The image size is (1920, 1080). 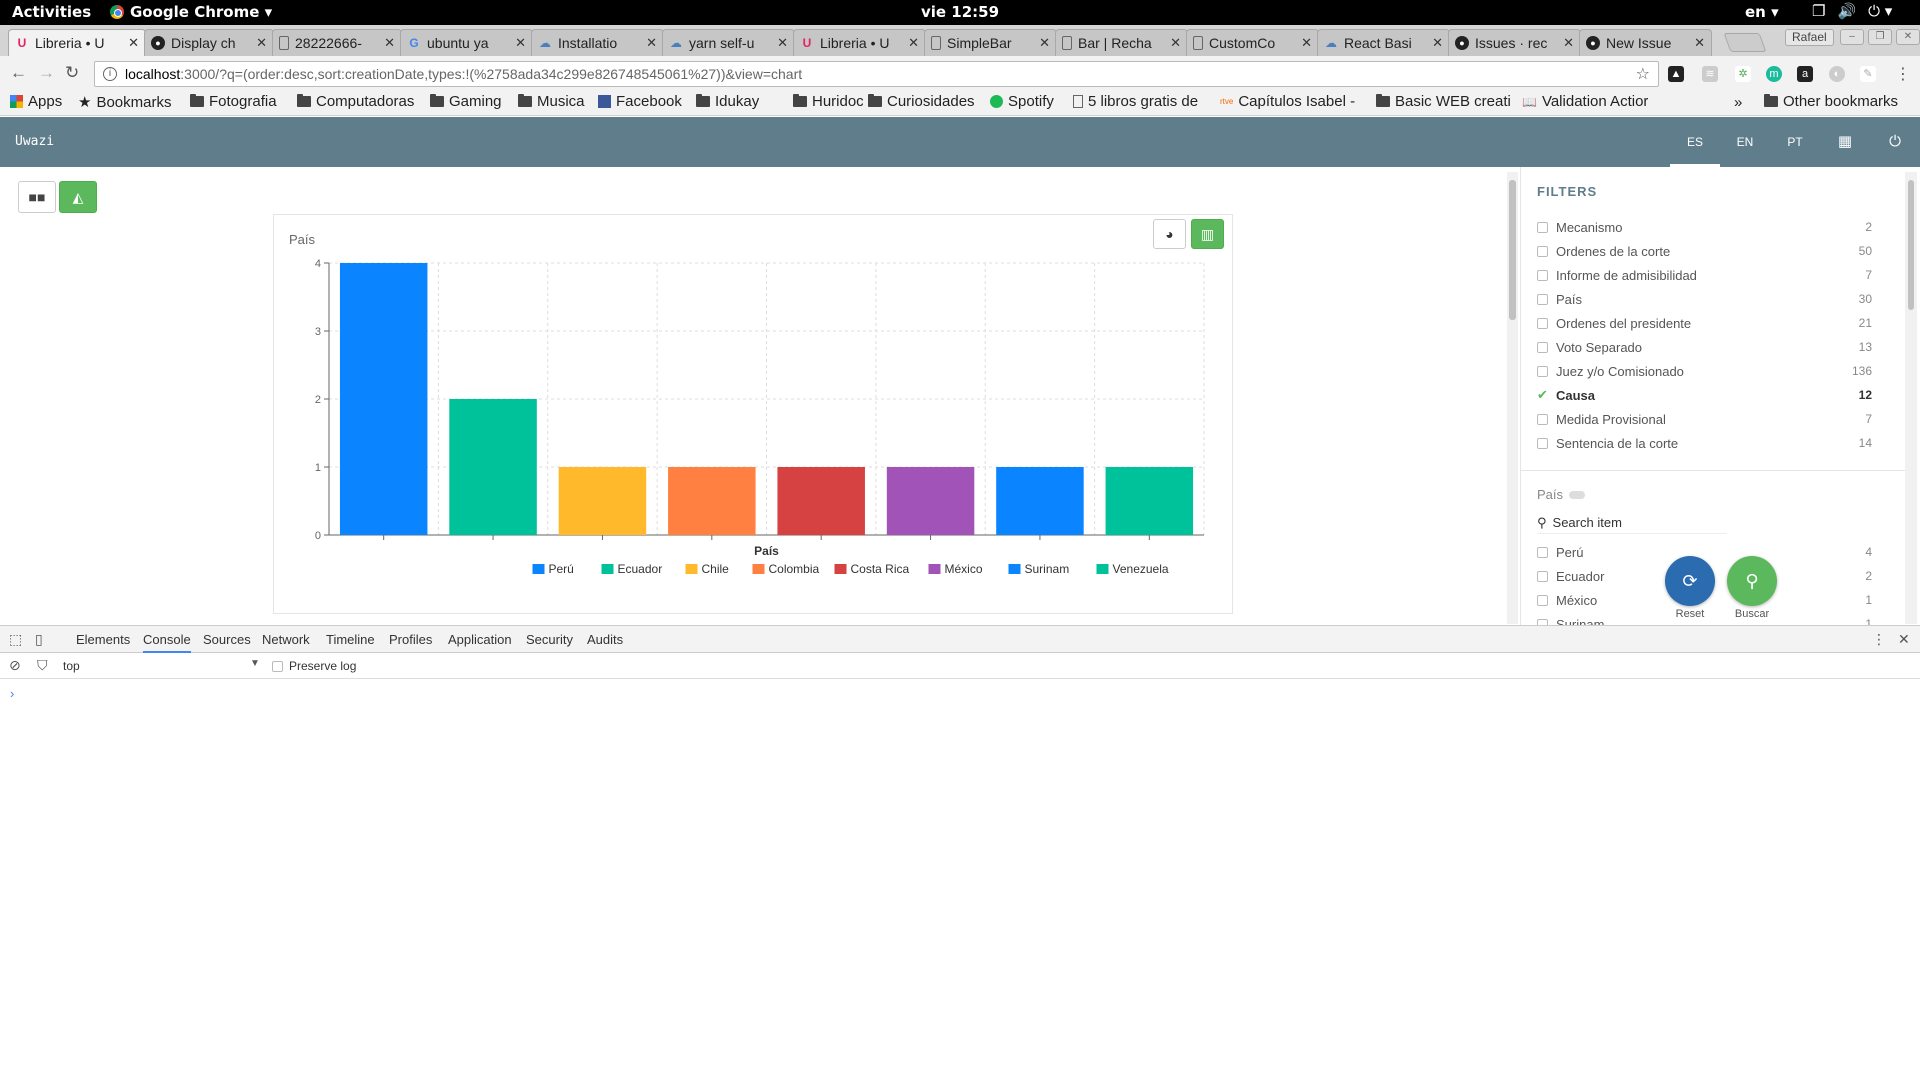 What do you see at coordinates (921, 101) in the screenshot?
I see `bookmark-item: Curiosidades` at bounding box center [921, 101].